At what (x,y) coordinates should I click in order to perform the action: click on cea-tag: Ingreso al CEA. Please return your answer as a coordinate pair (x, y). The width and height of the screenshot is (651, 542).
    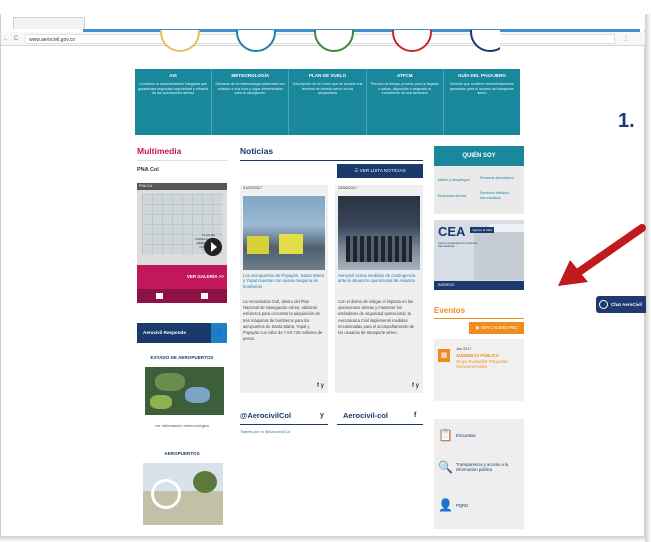
    Looking at the image, I should click on (482, 230).